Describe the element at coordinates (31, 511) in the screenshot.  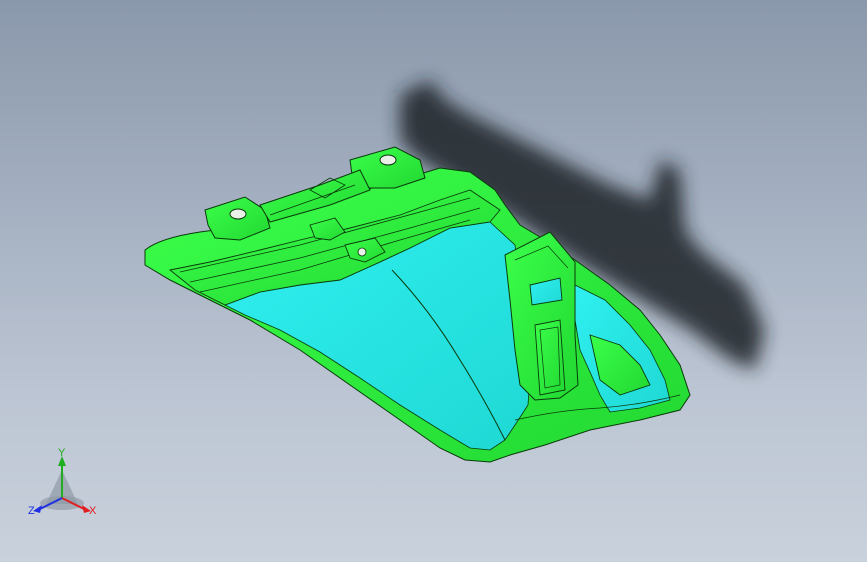
I see `z-axis-label: Z` at that location.